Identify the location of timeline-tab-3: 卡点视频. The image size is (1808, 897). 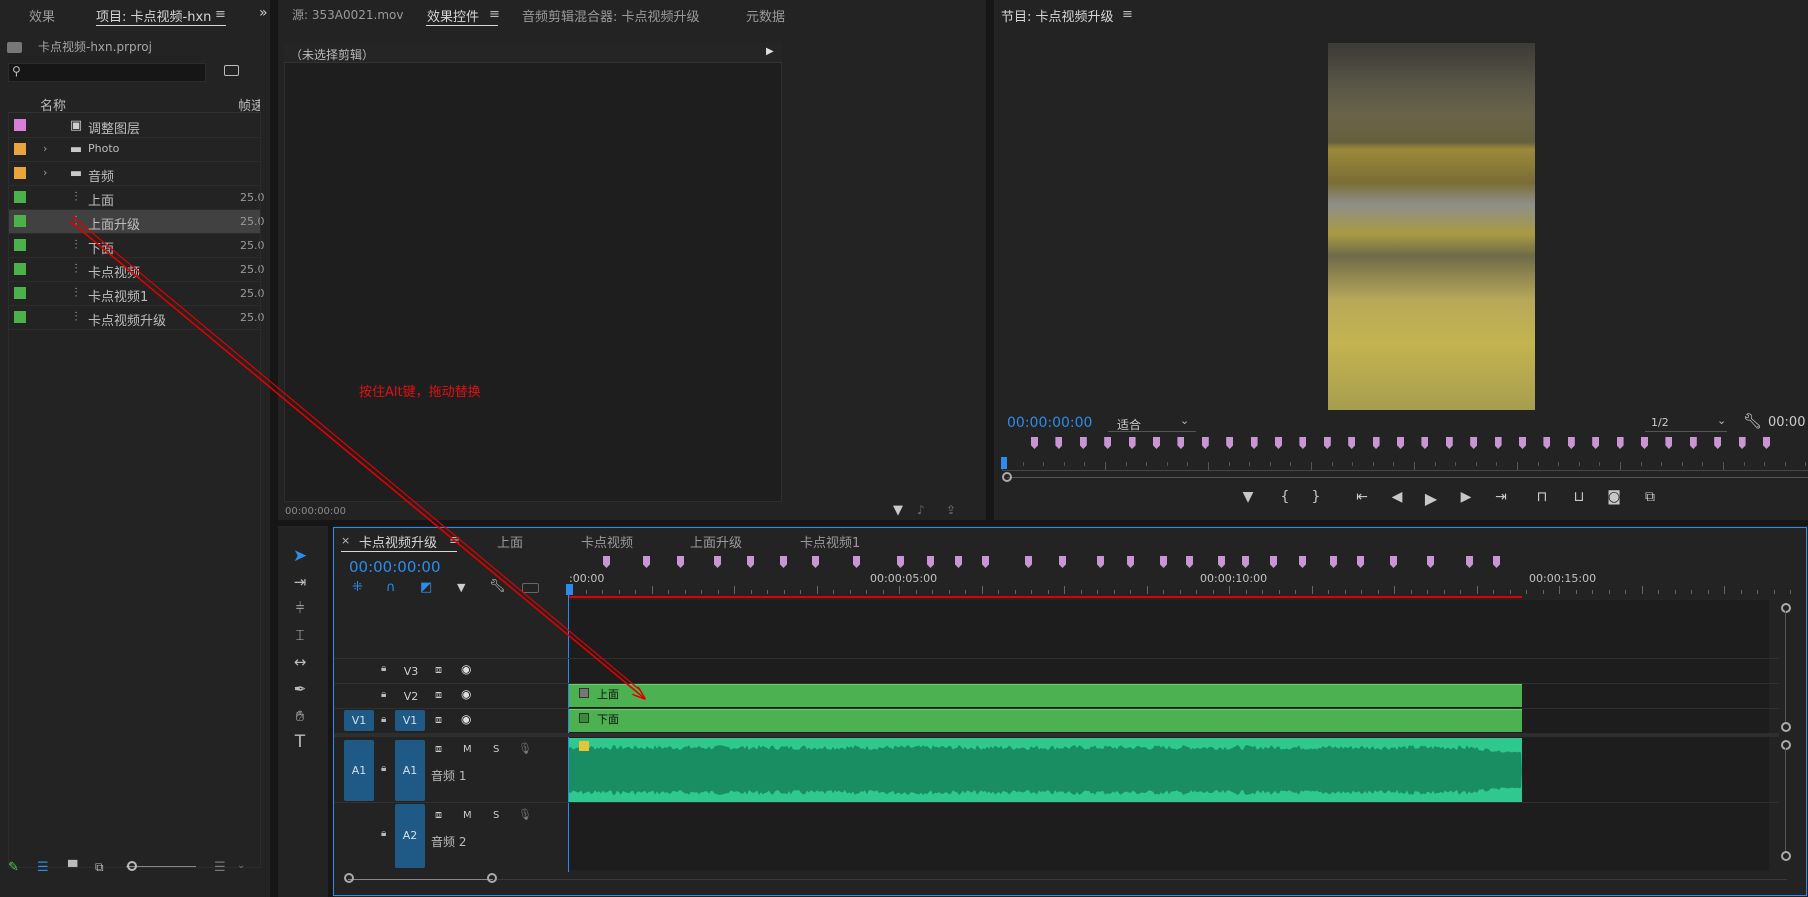
(607, 541).